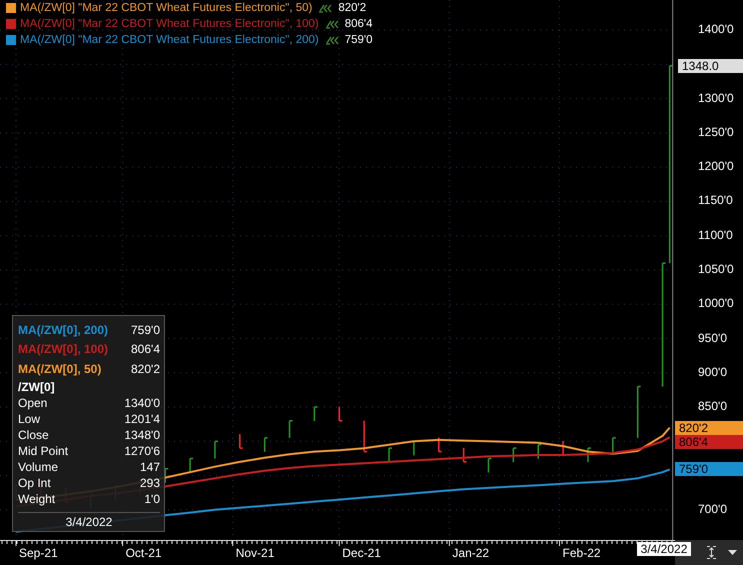 The height and width of the screenshot is (565, 743). I want to click on tooltip-label: Low, so click(29, 419).